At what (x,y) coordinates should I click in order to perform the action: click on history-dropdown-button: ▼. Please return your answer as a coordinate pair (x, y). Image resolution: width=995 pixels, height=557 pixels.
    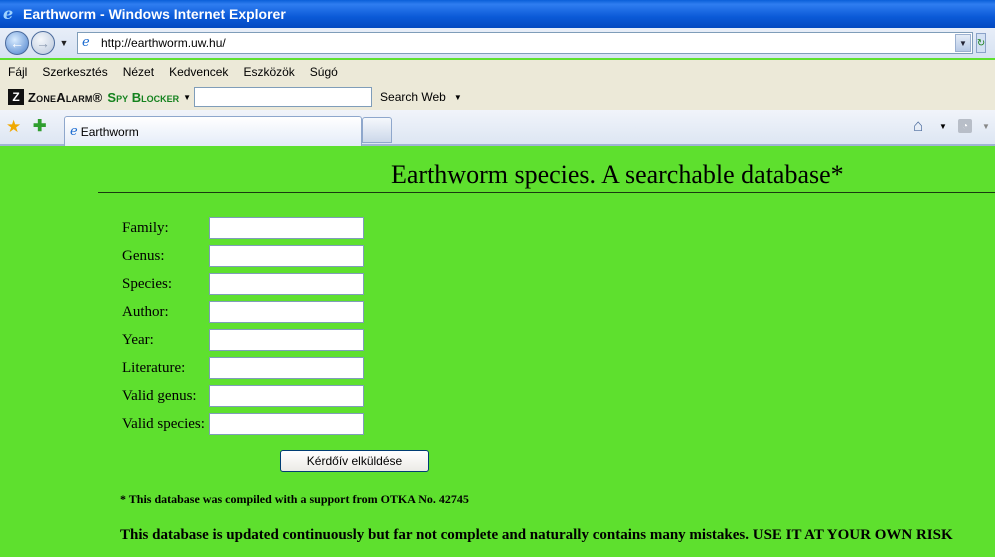
    Looking at the image, I should click on (64, 43).